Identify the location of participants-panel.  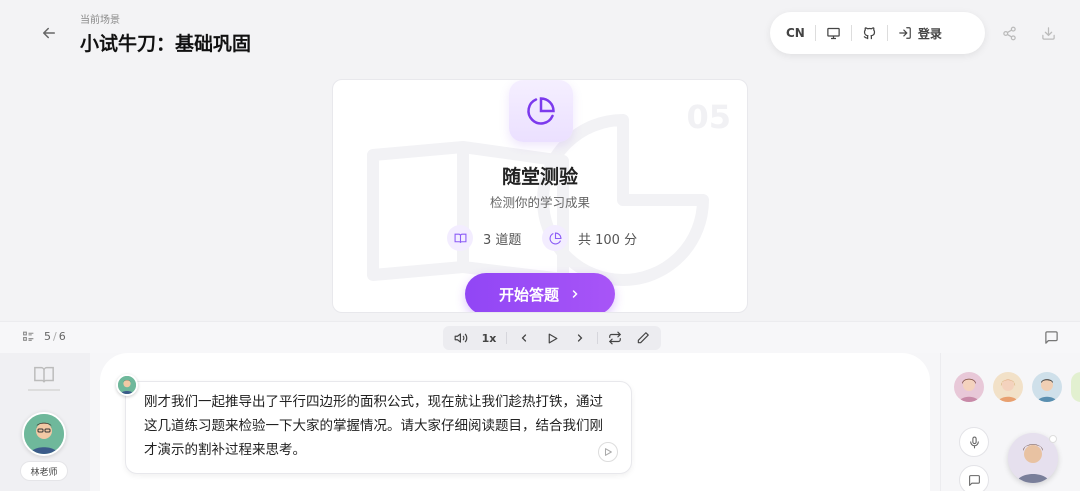
(1010, 422).